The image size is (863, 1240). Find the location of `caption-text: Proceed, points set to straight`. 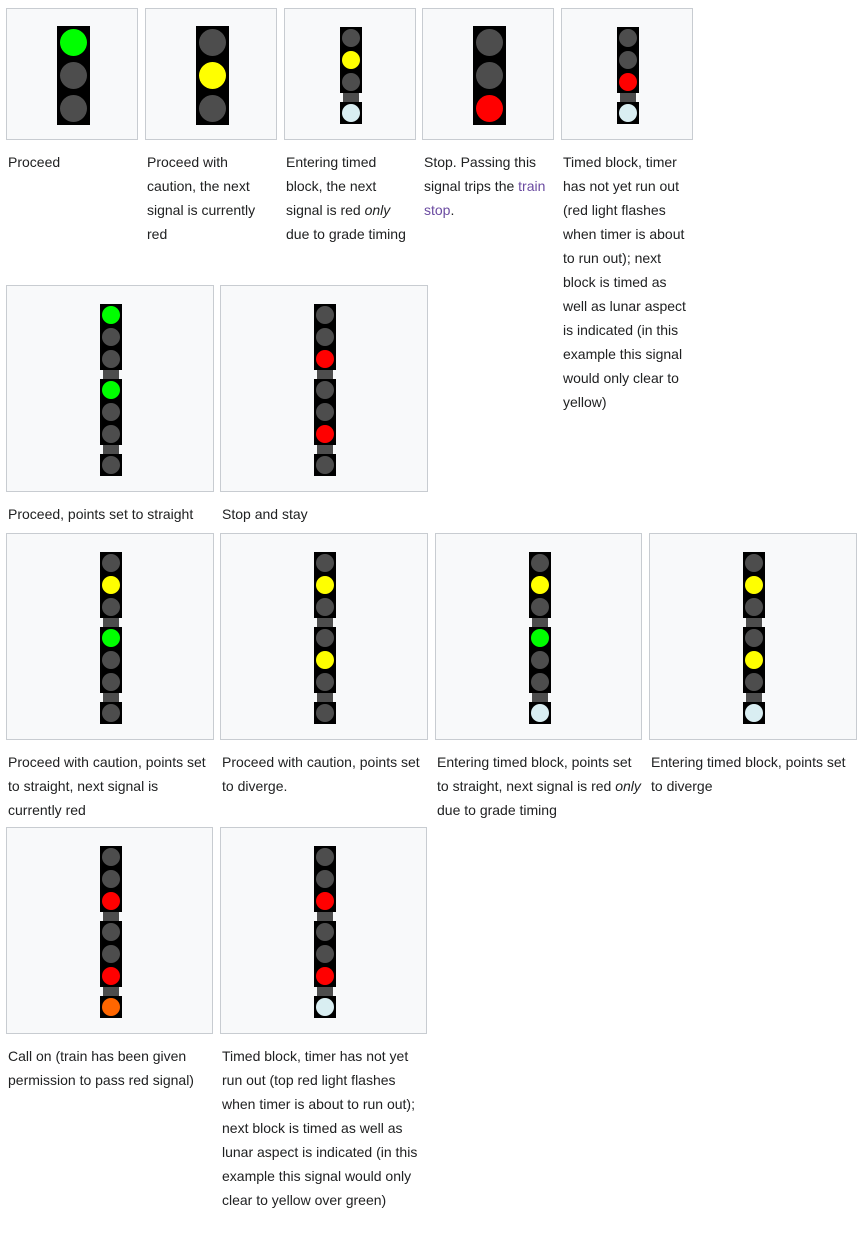

caption-text: Proceed, points set to straight is located at coordinates (101, 514).